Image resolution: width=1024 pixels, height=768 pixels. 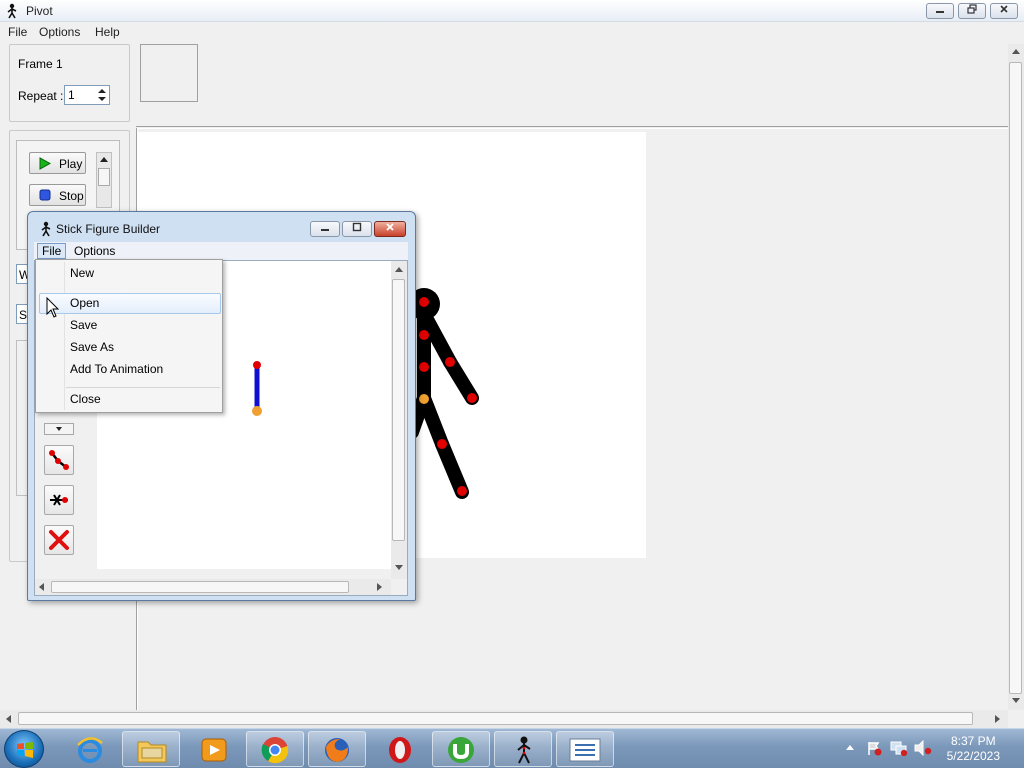 What do you see at coordinates (512, 11) in the screenshot?
I see `main-titlebar: Pivot` at bounding box center [512, 11].